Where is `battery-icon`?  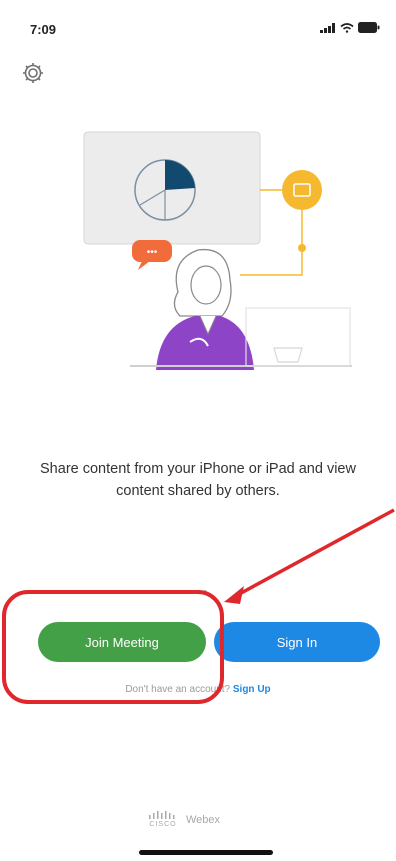
battery-icon is located at coordinates (369, 27).